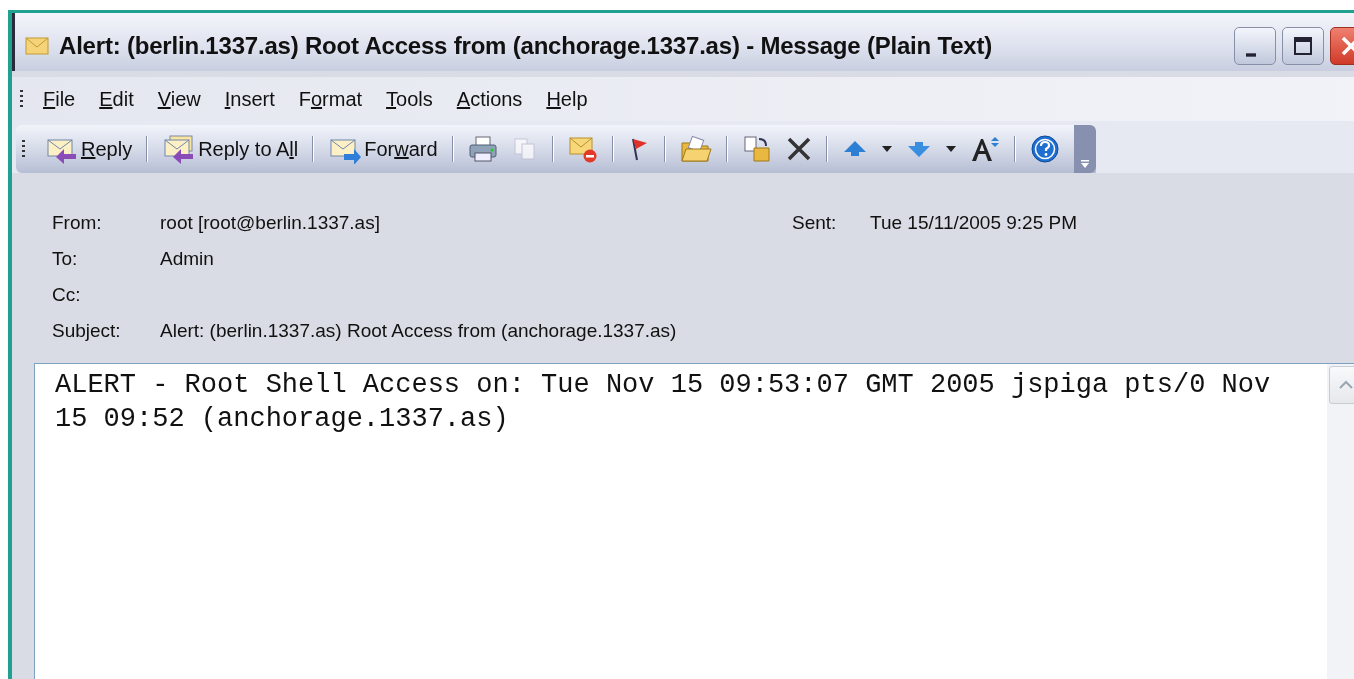  Describe the element at coordinates (1044, 149) in the screenshot. I see `help-icon` at that location.